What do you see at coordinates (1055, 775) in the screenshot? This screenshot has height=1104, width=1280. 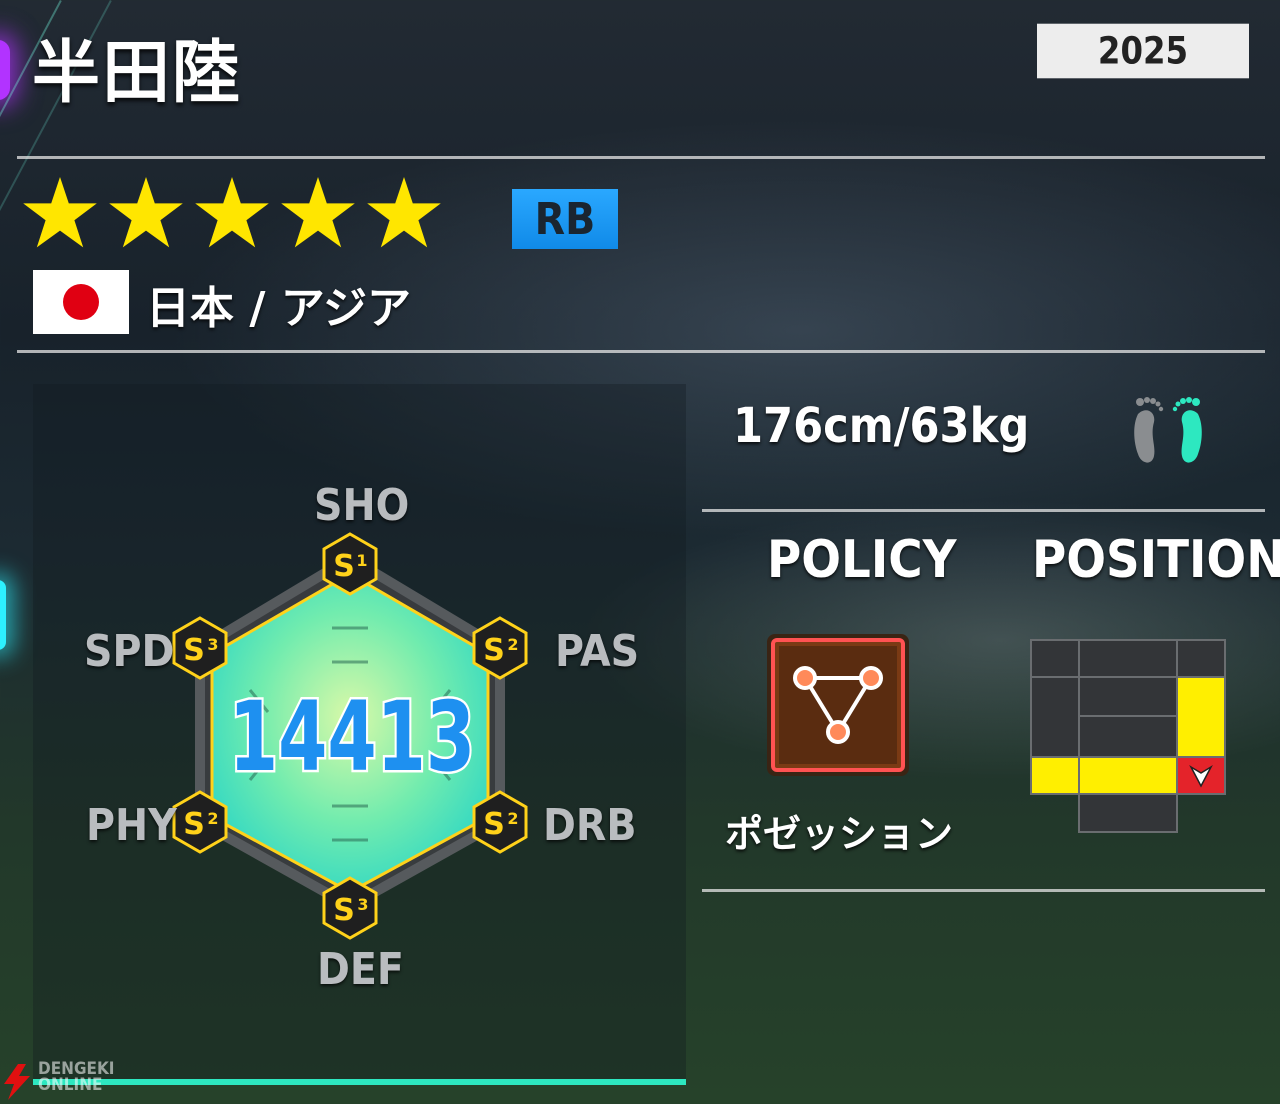 I see `pos-cell-left-back` at bounding box center [1055, 775].